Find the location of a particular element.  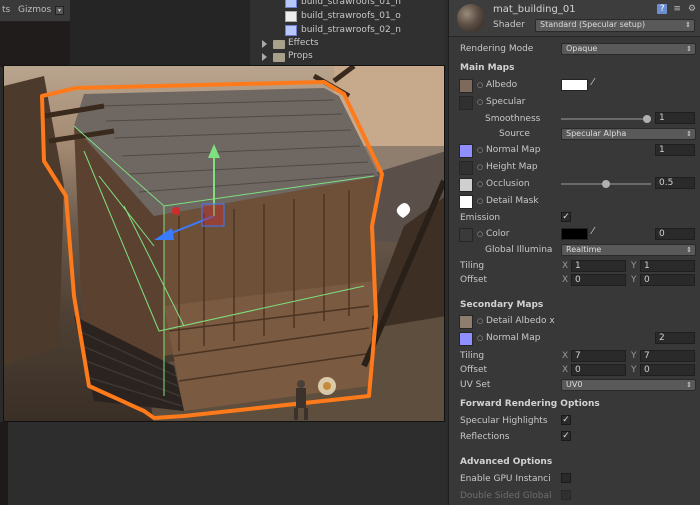

occlusion-value: 0.5 is located at coordinates (675, 183).